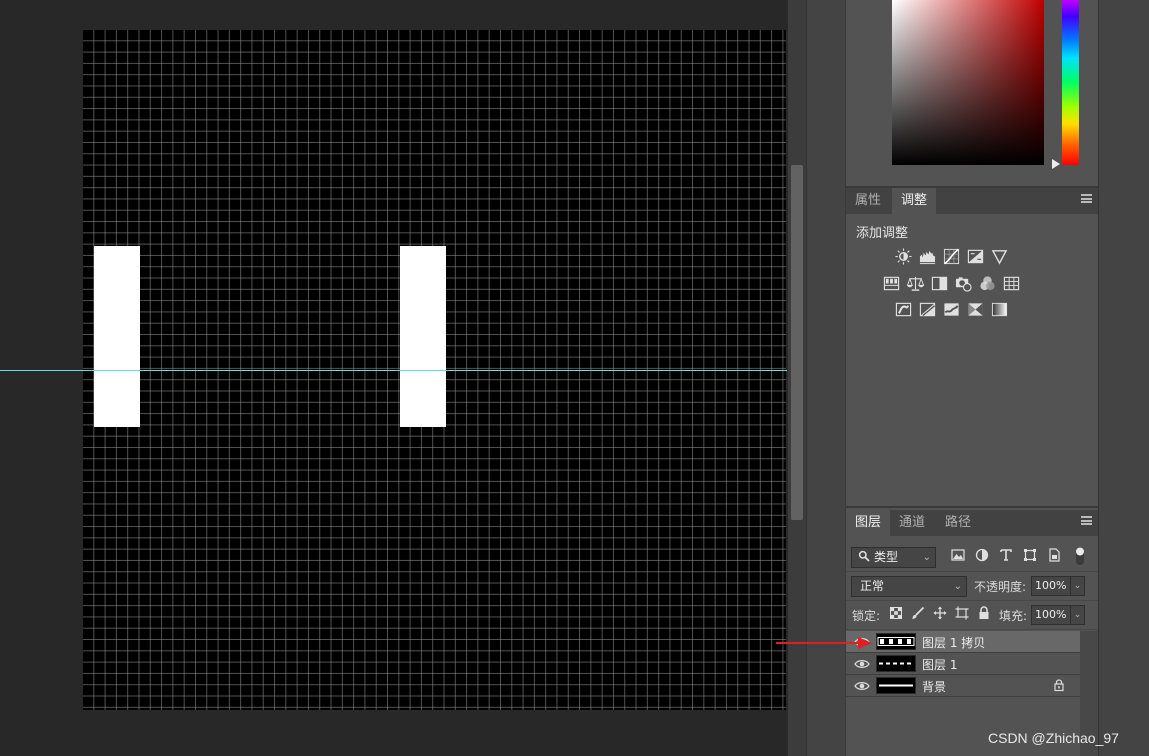 The image size is (1149, 756). Describe the element at coordinates (826, 378) in the screenshot. I see `collapsed-panel-dock` at that location.